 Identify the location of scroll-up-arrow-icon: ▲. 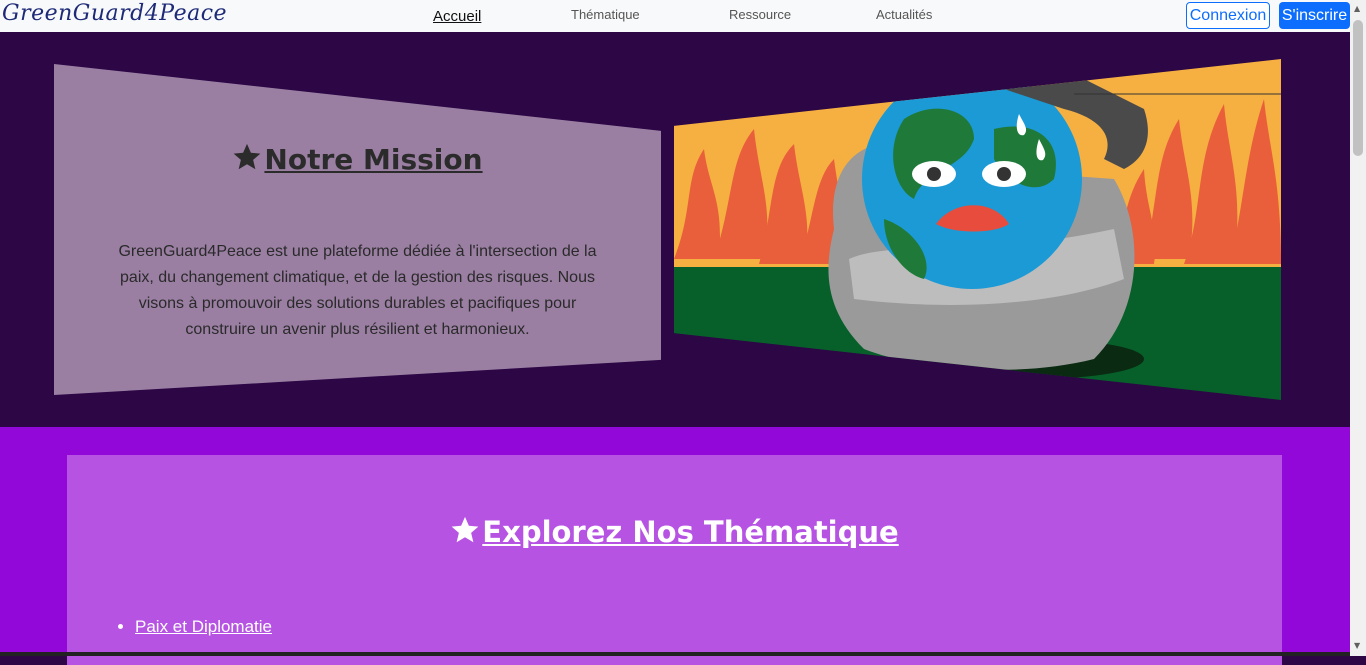
(1357, 8).